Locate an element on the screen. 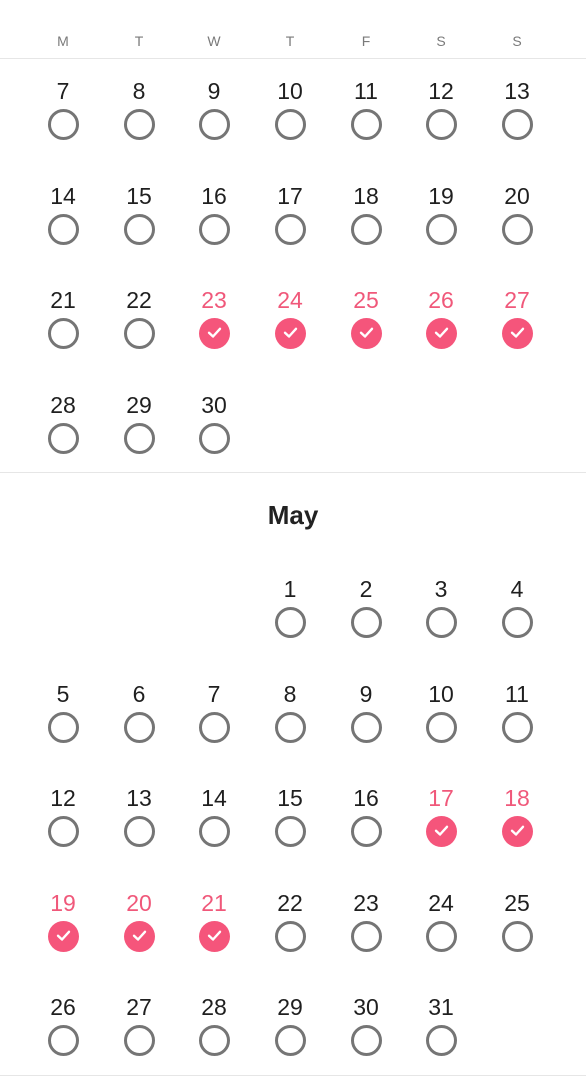  day-cell: 4 is located at coordinates (517, 616).